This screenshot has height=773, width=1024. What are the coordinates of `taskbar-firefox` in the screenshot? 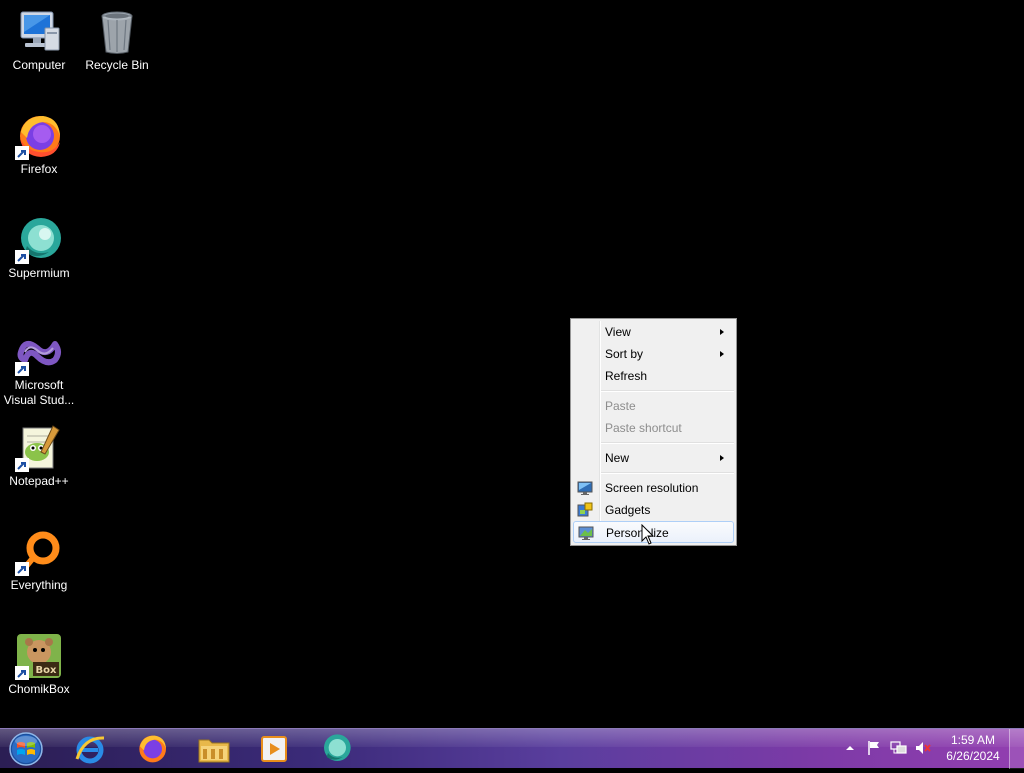 It's located at (152, 749).